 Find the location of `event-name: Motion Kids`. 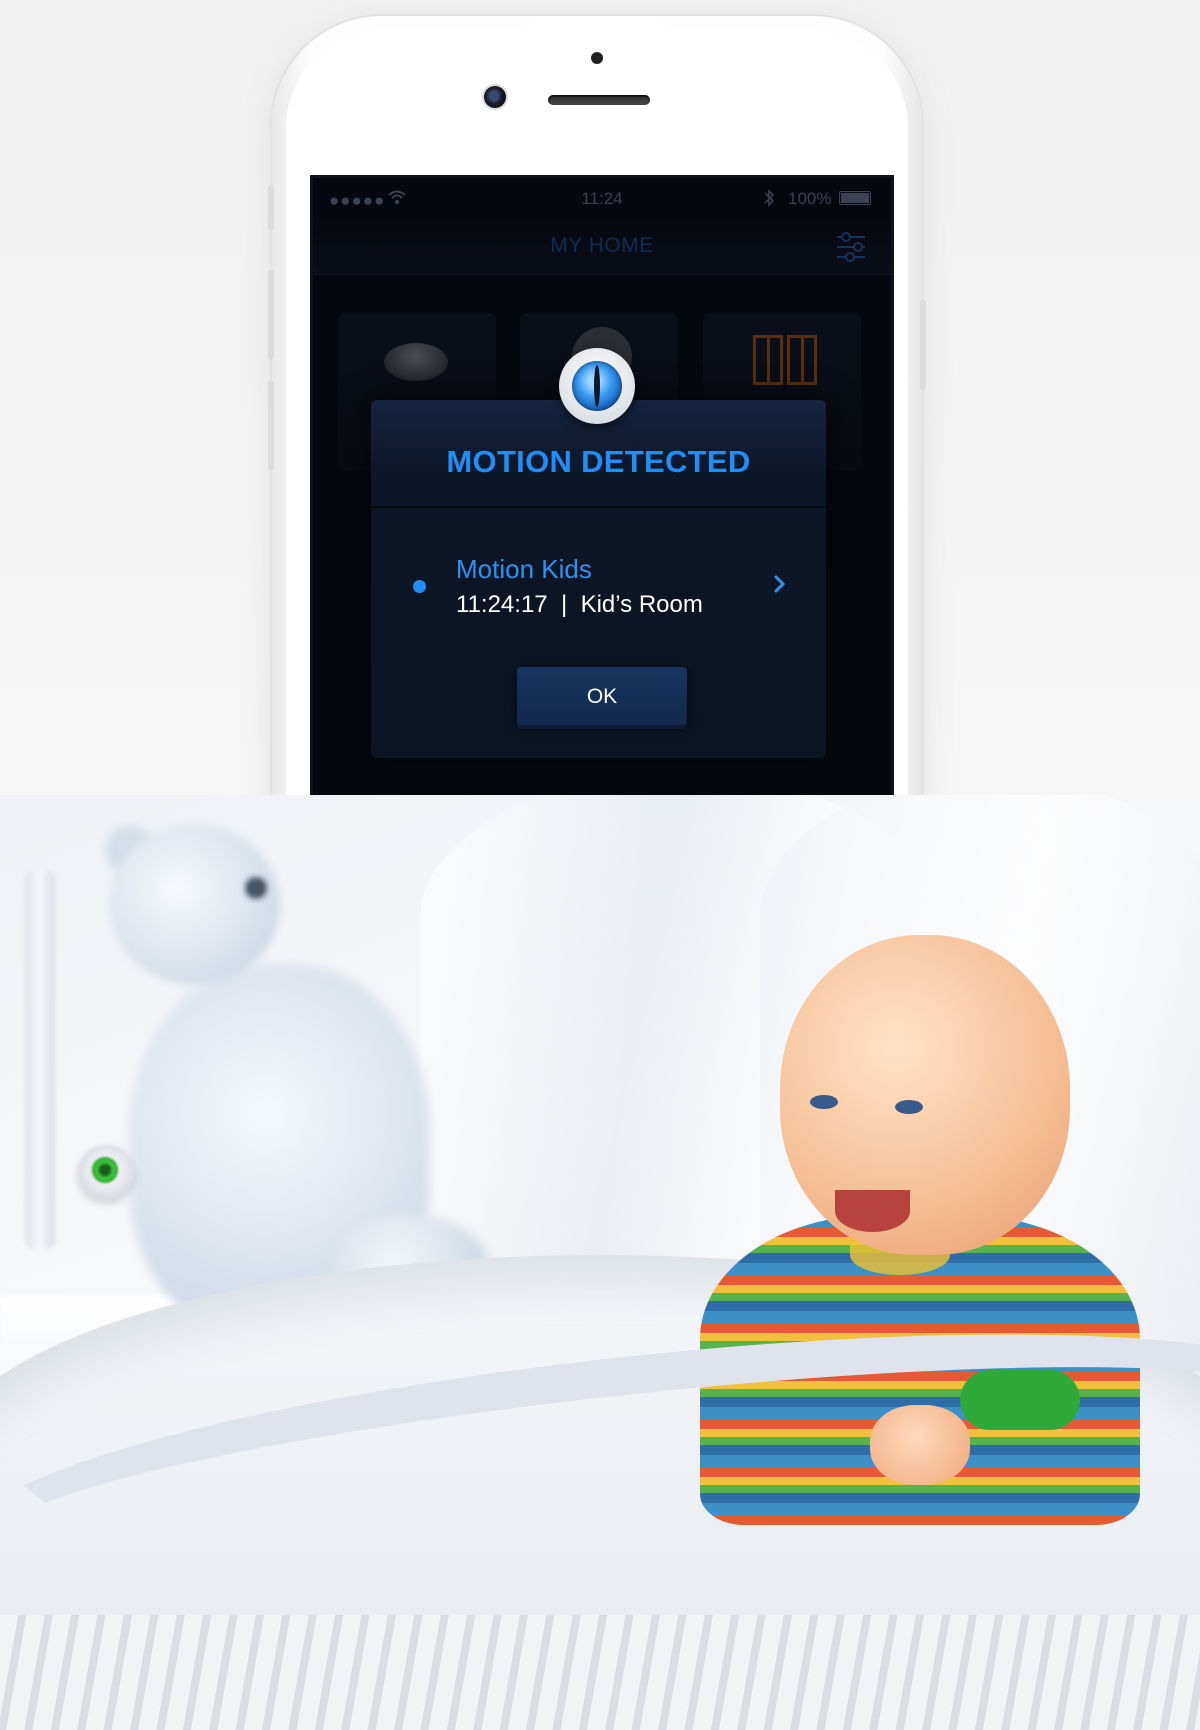

event-name: Motion Kids is located at coordinates (524, 569).